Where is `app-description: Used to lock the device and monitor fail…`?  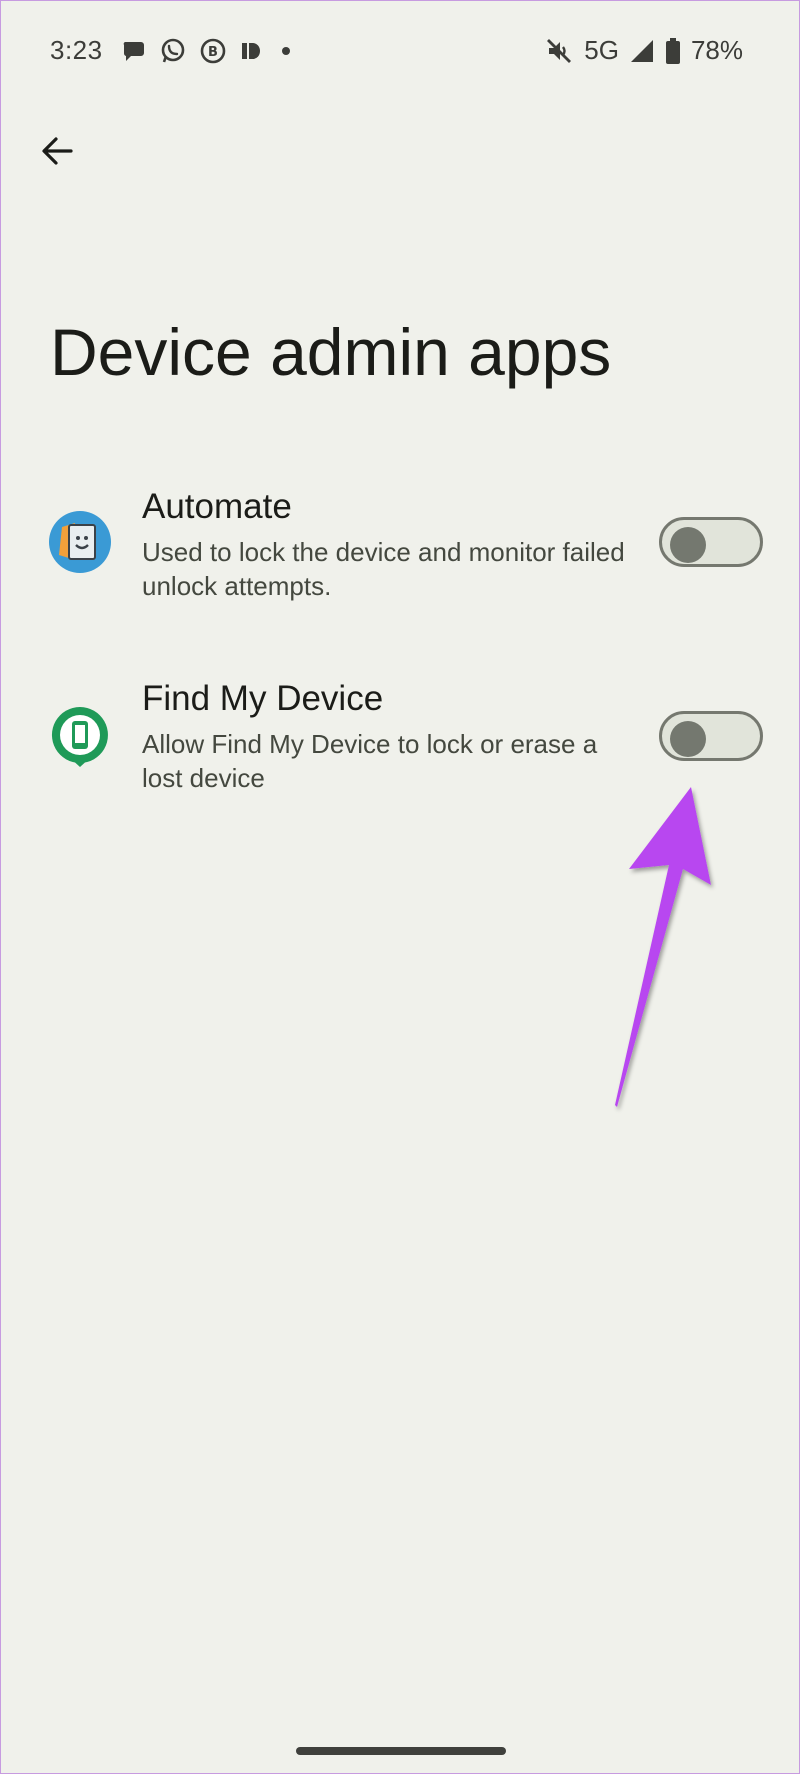 app-description: Used to lock the device and monitor fail… is located at coordinates (383, 569).